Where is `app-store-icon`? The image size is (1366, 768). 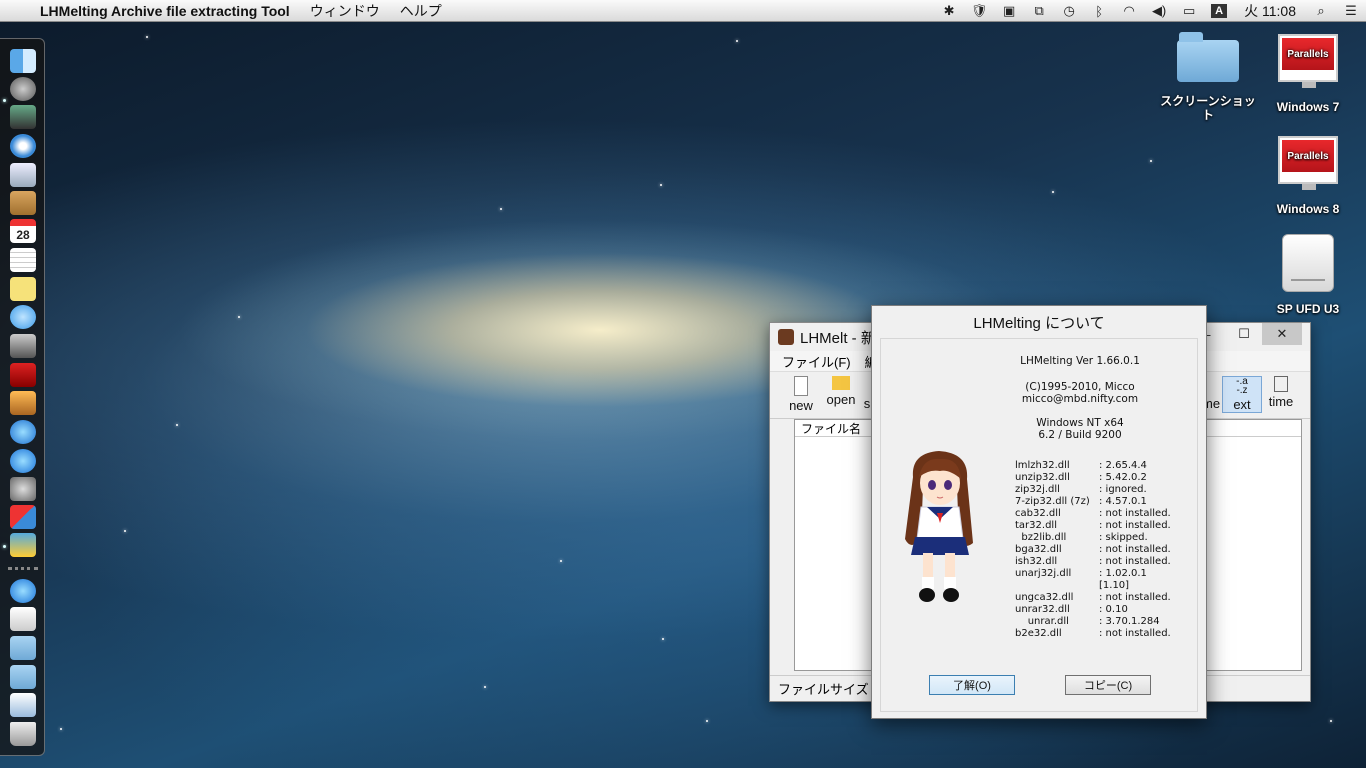 app-store-icon is located at coordinates (23, 461).